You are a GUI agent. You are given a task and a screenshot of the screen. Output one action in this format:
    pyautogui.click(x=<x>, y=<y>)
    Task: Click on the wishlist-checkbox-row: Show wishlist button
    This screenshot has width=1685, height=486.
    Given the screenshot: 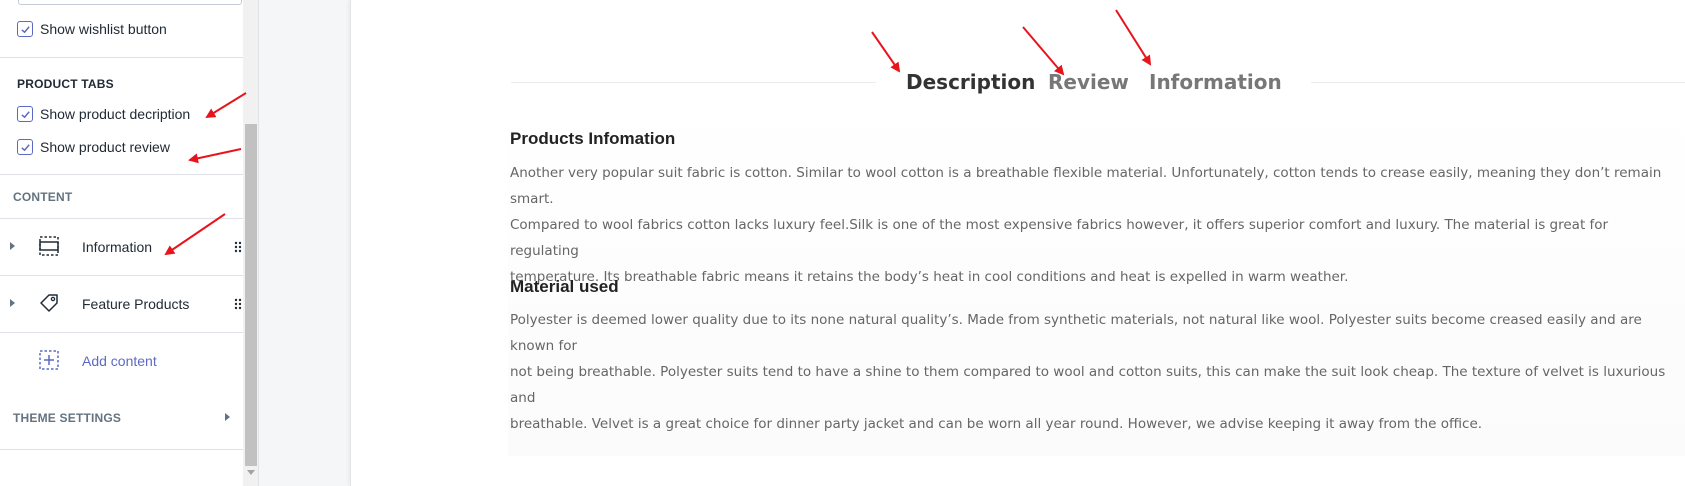 What is the action you would take?
    pyautogui.click(x=92, y=29)
    